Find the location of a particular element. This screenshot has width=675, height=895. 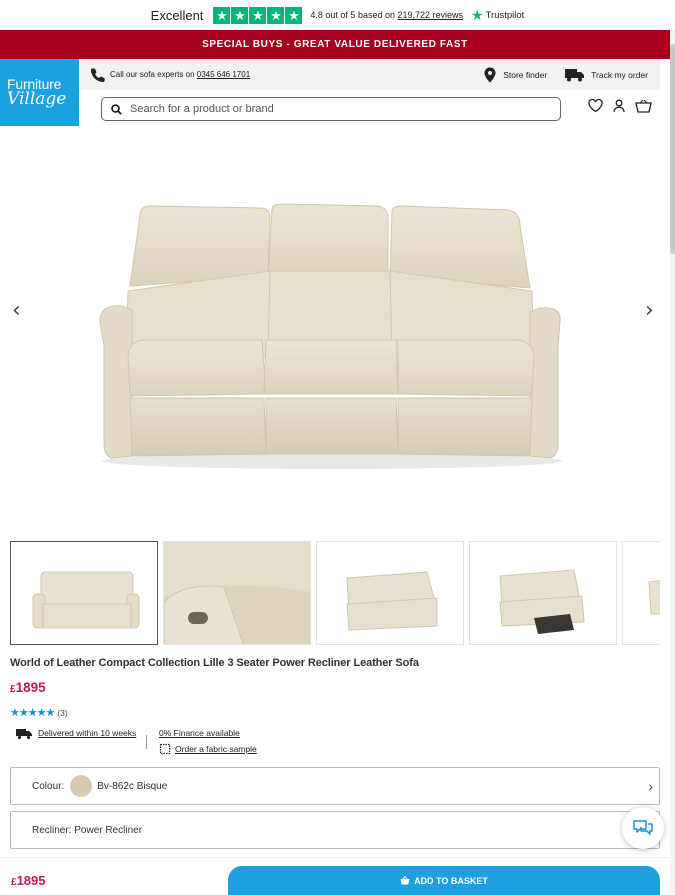

account-user-icon is located at coordinates (619, 106).